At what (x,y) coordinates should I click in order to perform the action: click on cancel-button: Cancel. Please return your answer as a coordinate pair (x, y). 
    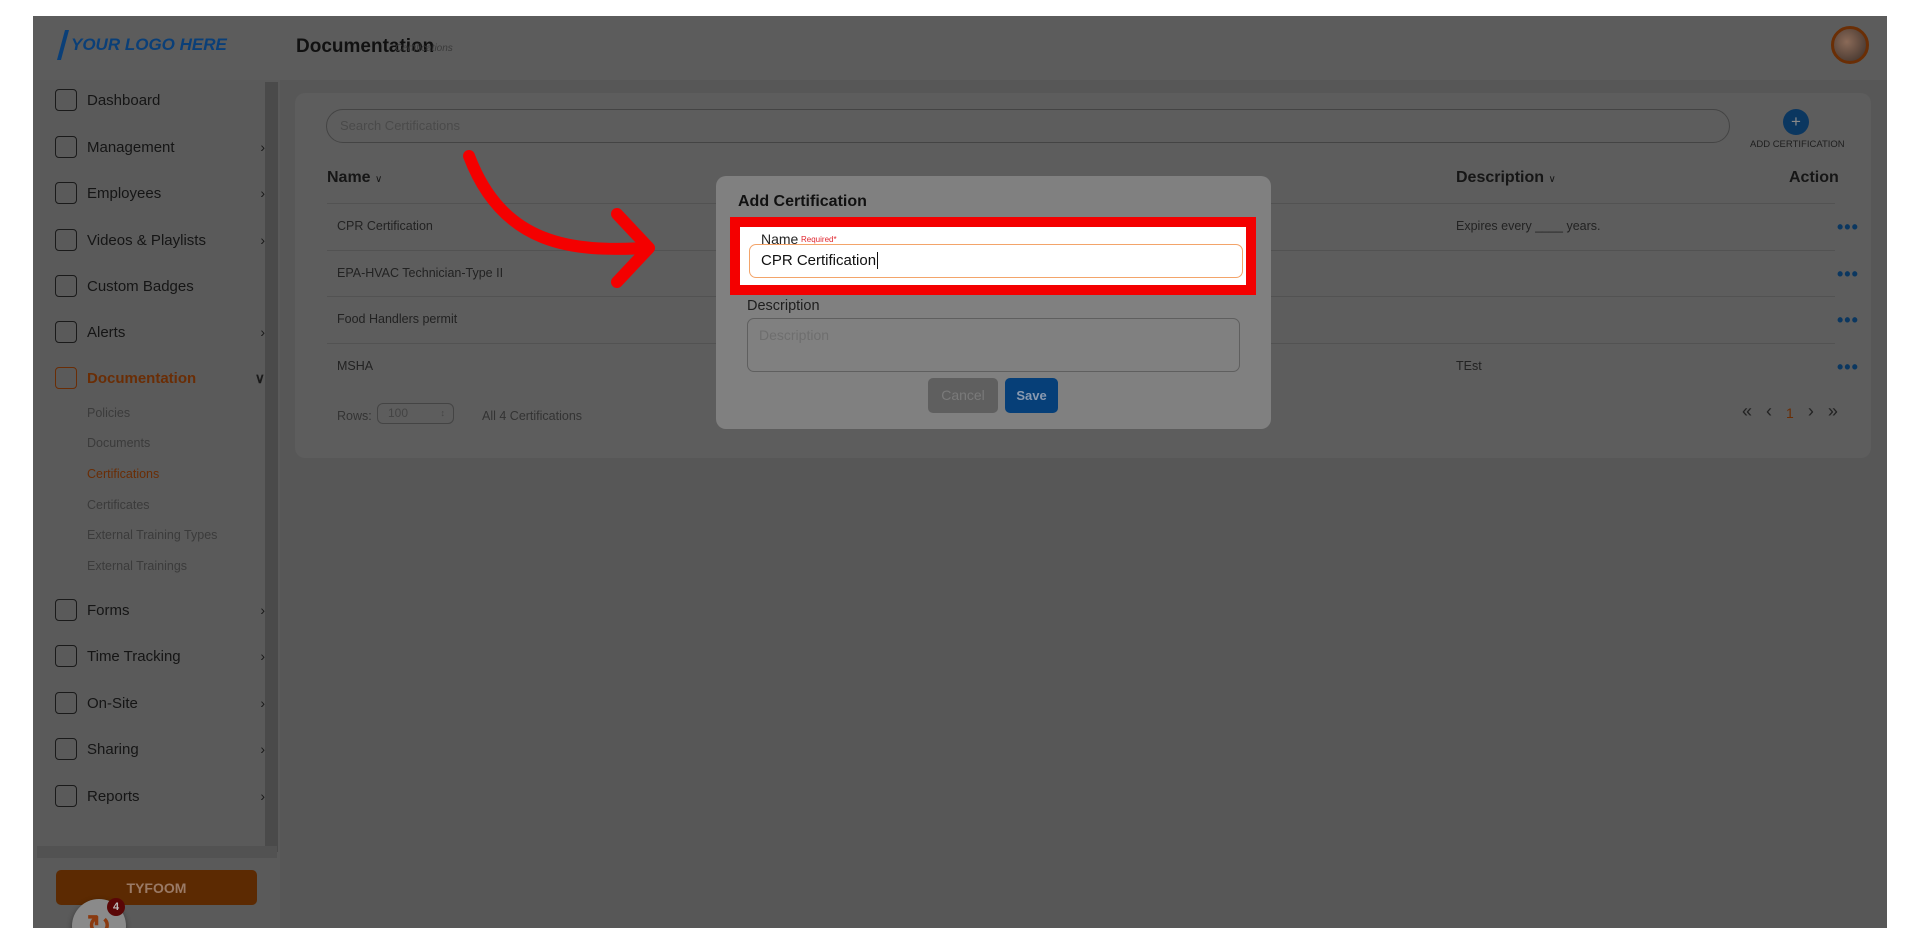
    Looking at the image, I should click on (963, 395).